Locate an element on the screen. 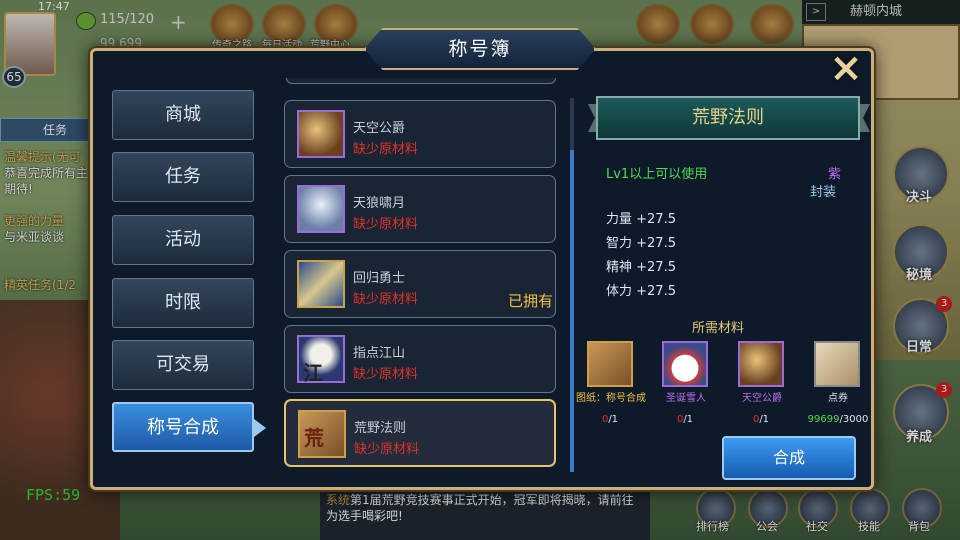 This screenshot has height=540, width=960. binding-label: 封装 is located at coordinates (823, 192).